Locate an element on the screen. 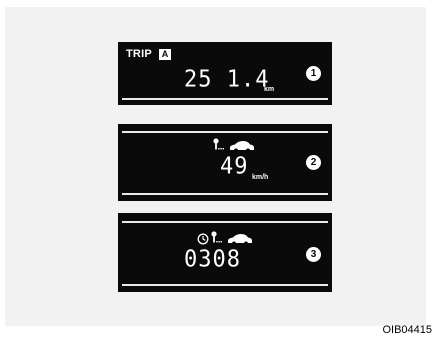  lcd-display-average-speed: 49 km/h is located at coordinates (225, 162).